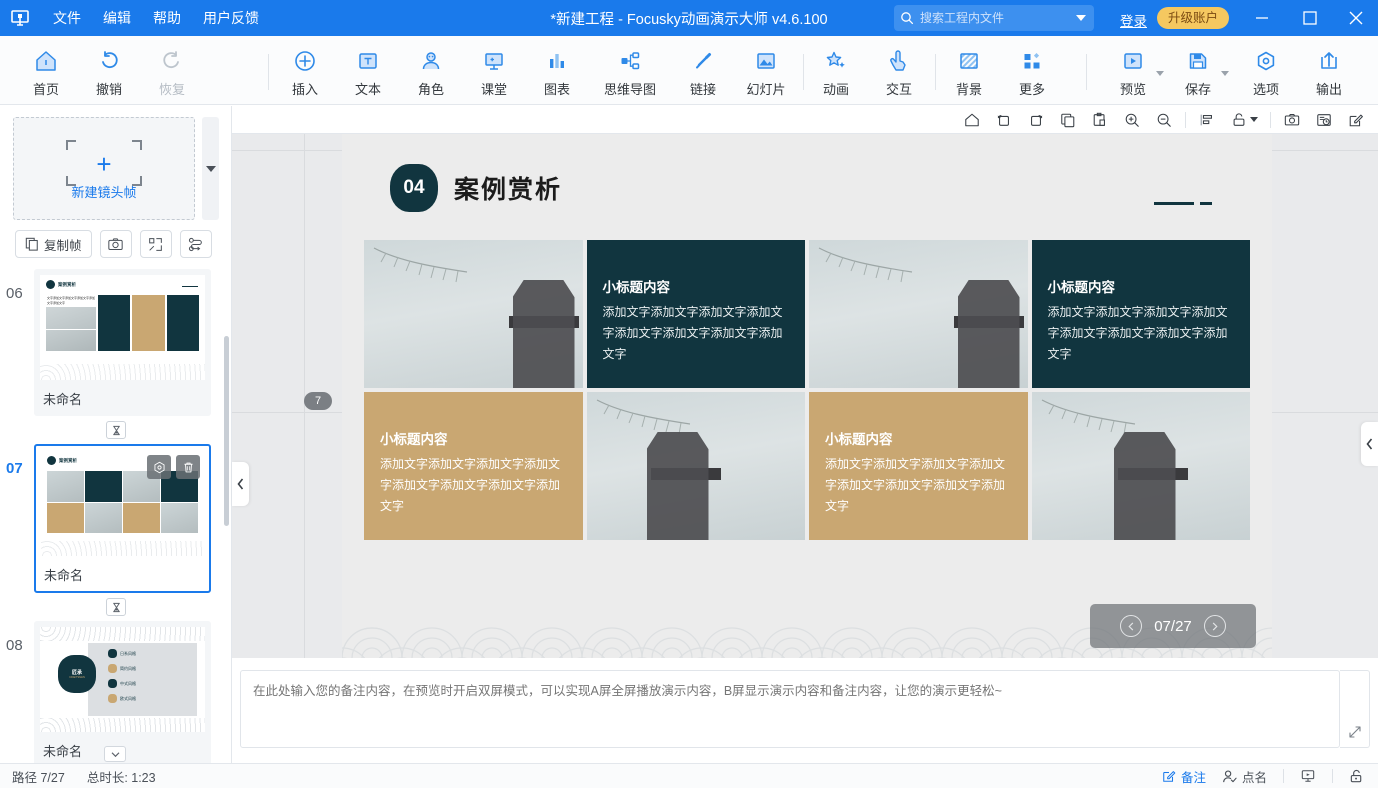 The image size is (1378, 788). Describe the element at coordinates (108, 89) in the screenshot. I see `tool-label: 撤销` at that location.